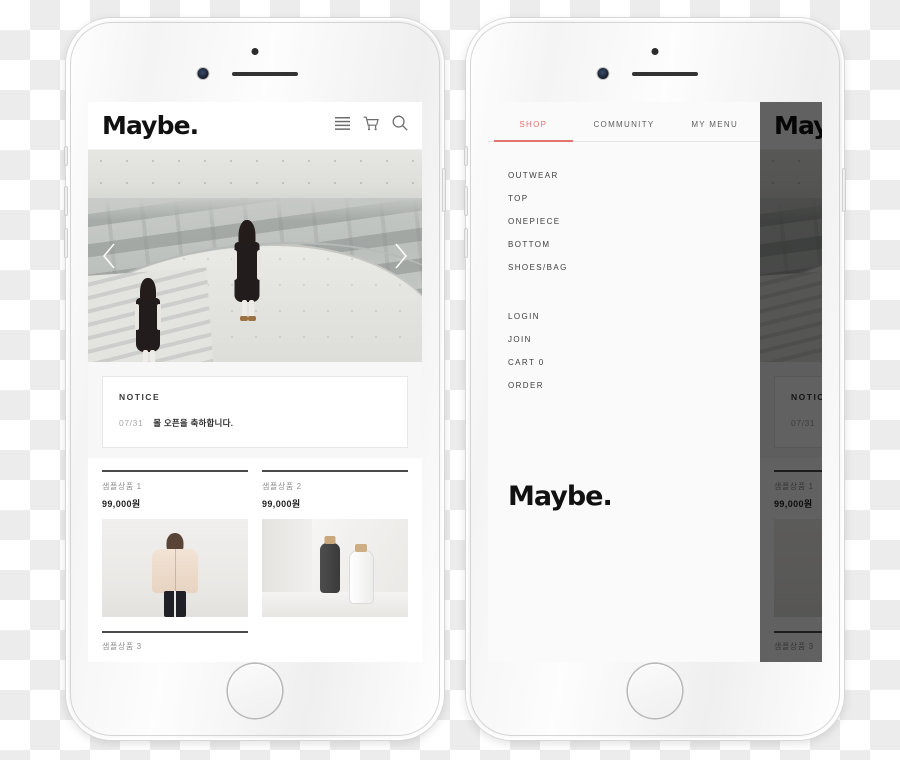  I want to click on product-name: 샘플상품 1, so click(122, 486).